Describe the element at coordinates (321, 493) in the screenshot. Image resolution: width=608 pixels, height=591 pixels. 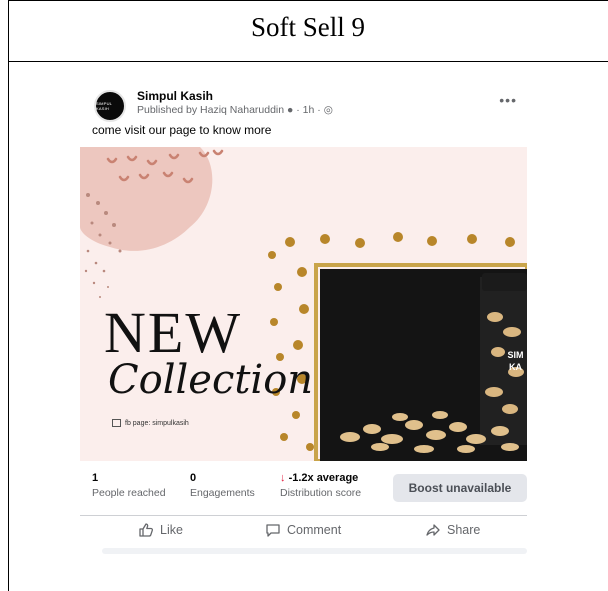
I see `distribution-label: Distribution score` at that location.